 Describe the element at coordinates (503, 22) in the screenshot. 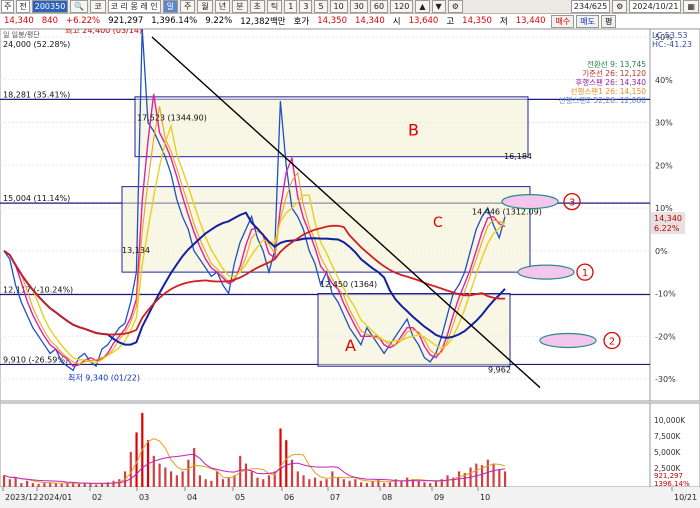

I see `low-label: 저` at that location.